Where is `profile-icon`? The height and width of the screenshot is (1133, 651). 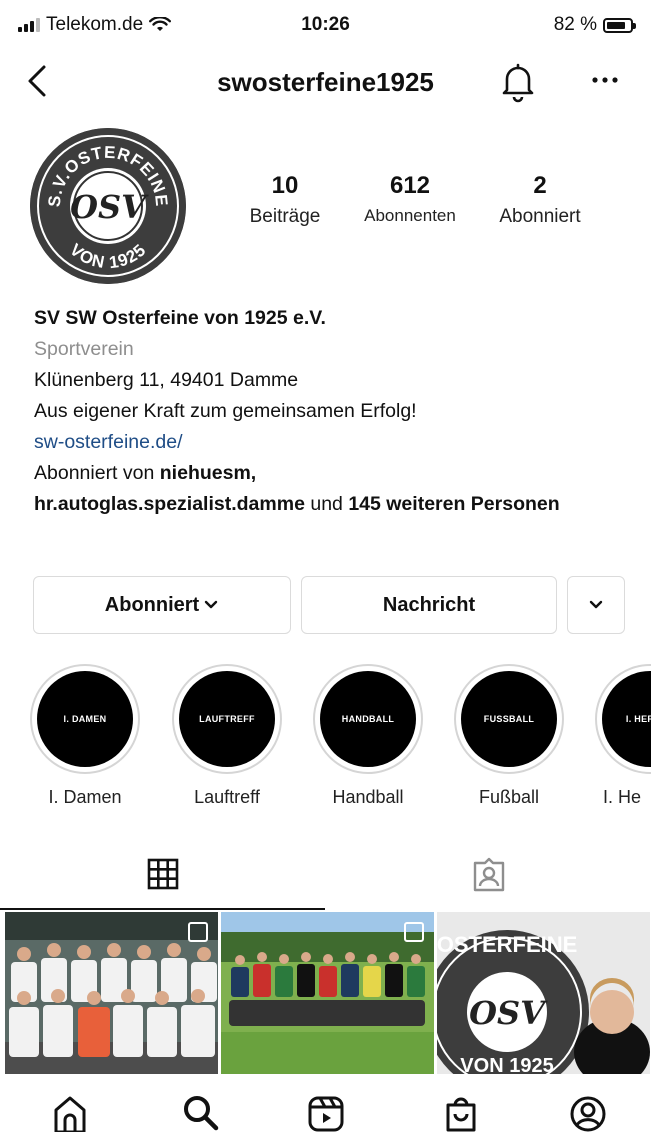
profile-icon is located at coordinates (588, 1112).